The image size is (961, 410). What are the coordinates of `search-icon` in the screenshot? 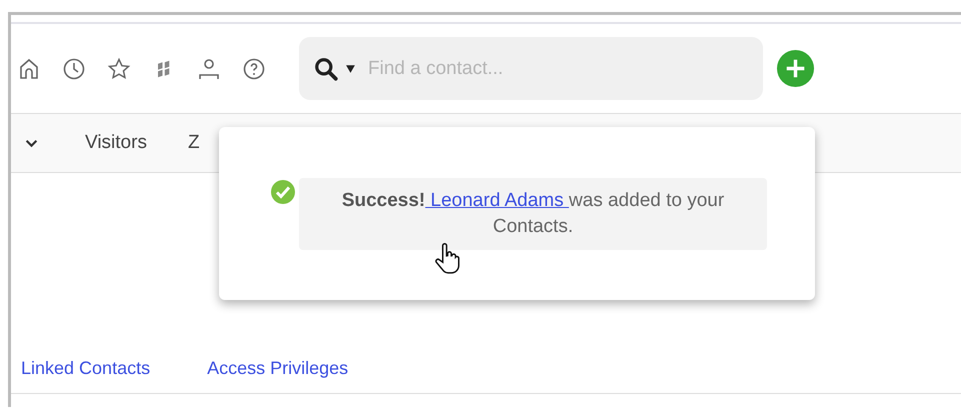 It's located at (326, 69).